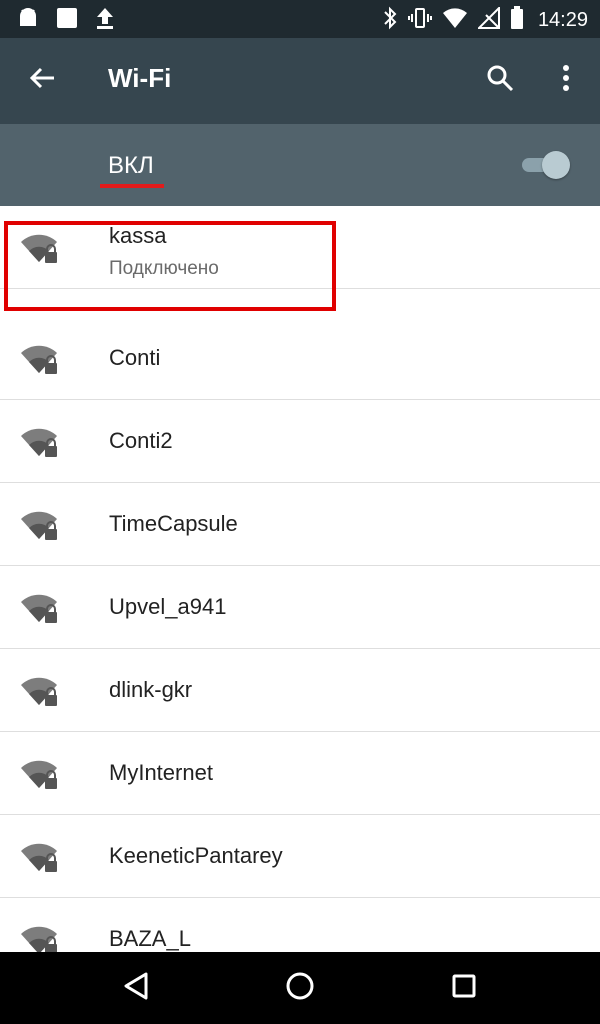  Describe the element at coordinates (173, 523) in the screenshot. I see `network-ssid: TimeCapsule` at that location.